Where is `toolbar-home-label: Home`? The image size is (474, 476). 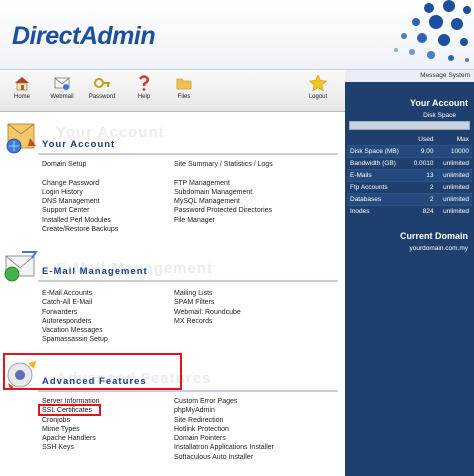 toolbar-home-label: Home is located at coordinates (21, 97).